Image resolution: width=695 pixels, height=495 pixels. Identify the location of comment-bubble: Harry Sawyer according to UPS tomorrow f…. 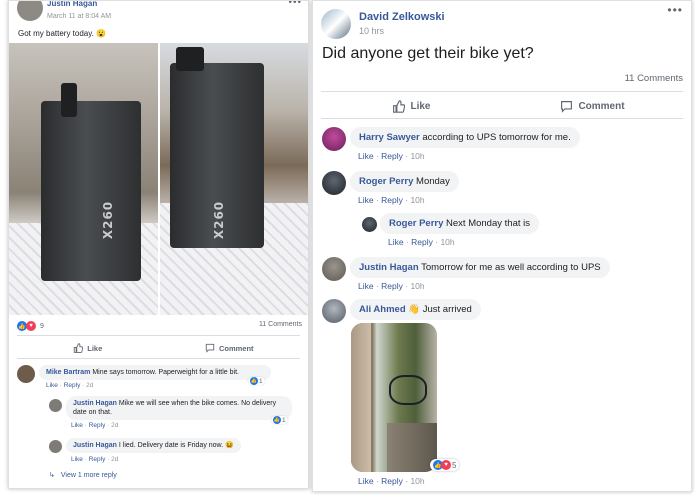
(465, 137).